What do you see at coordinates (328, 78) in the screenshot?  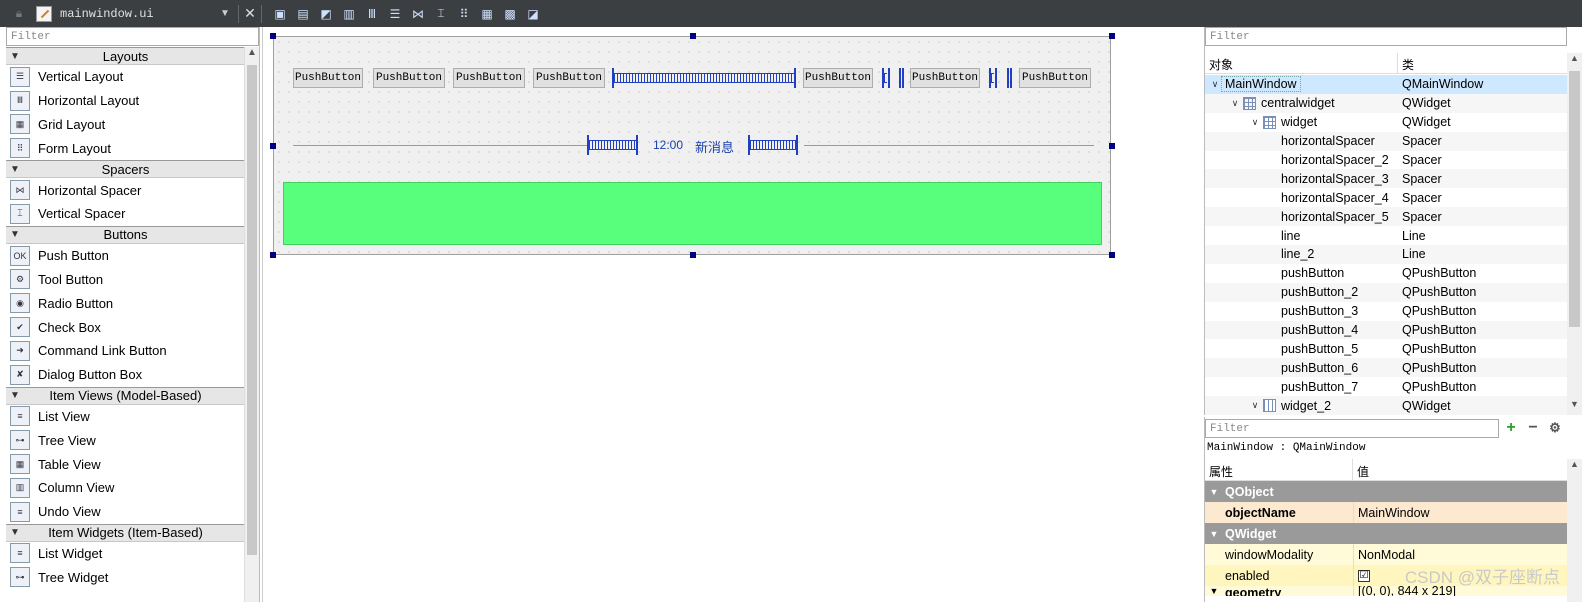 I see `push-button-1: PushButton` at bounding box center [328, 78].